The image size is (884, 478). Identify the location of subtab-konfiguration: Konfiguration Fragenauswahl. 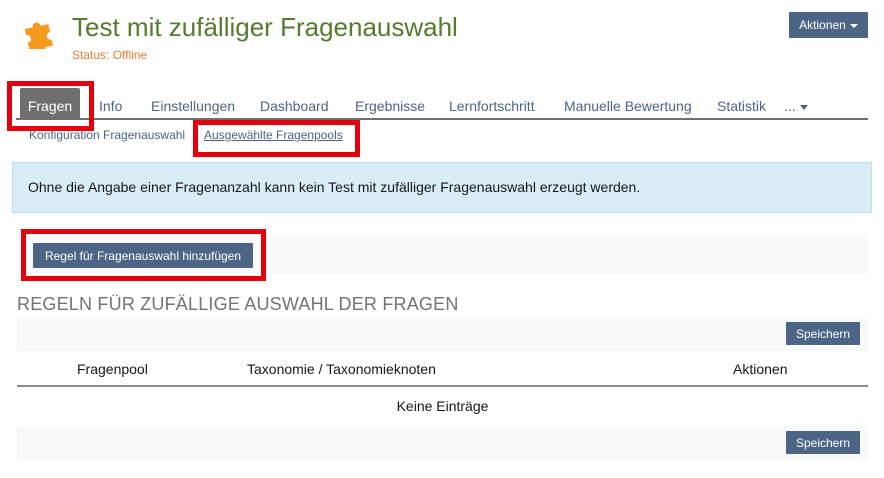
(107, 135).